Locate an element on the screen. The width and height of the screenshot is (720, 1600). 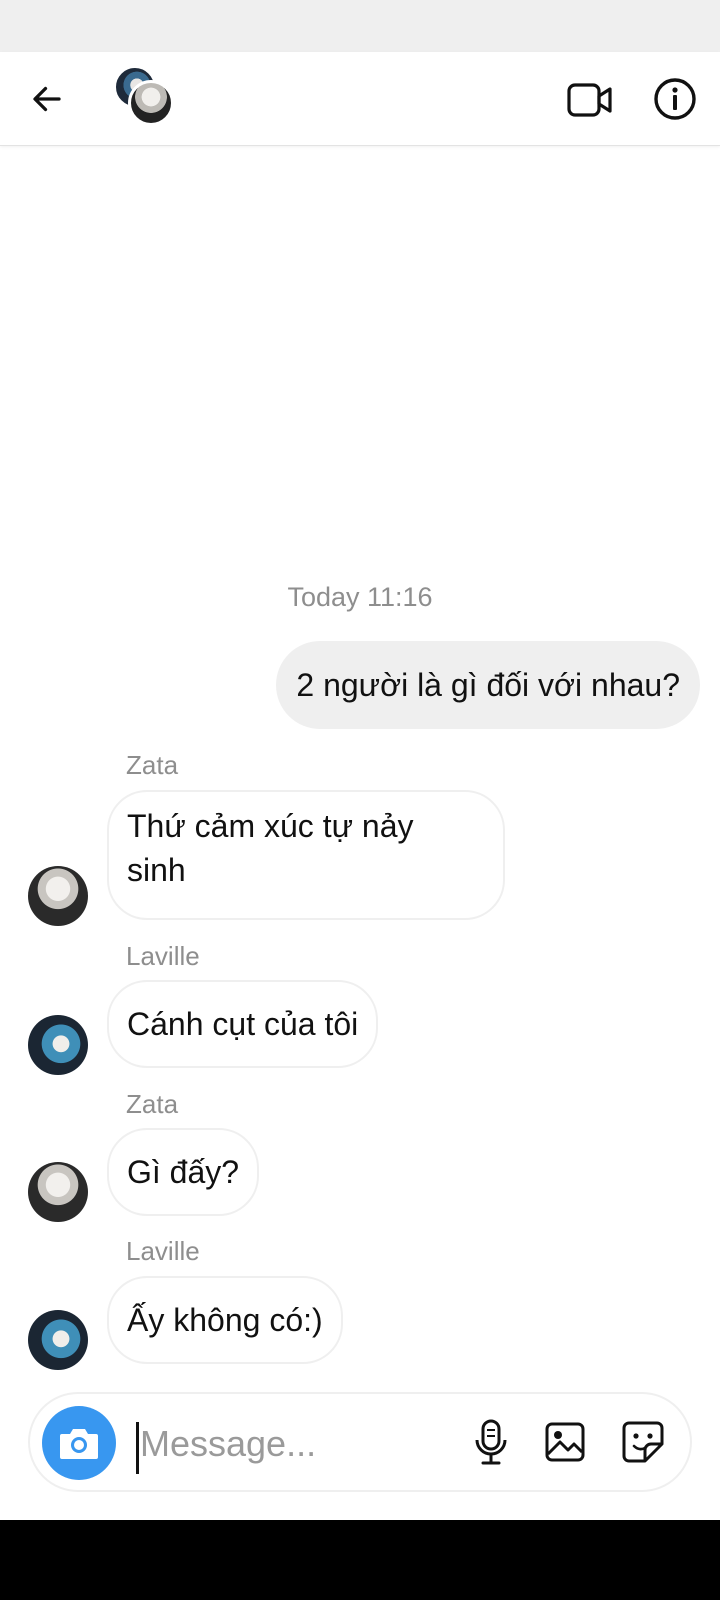
microphone-icon is located at coordinates (491, 1442).